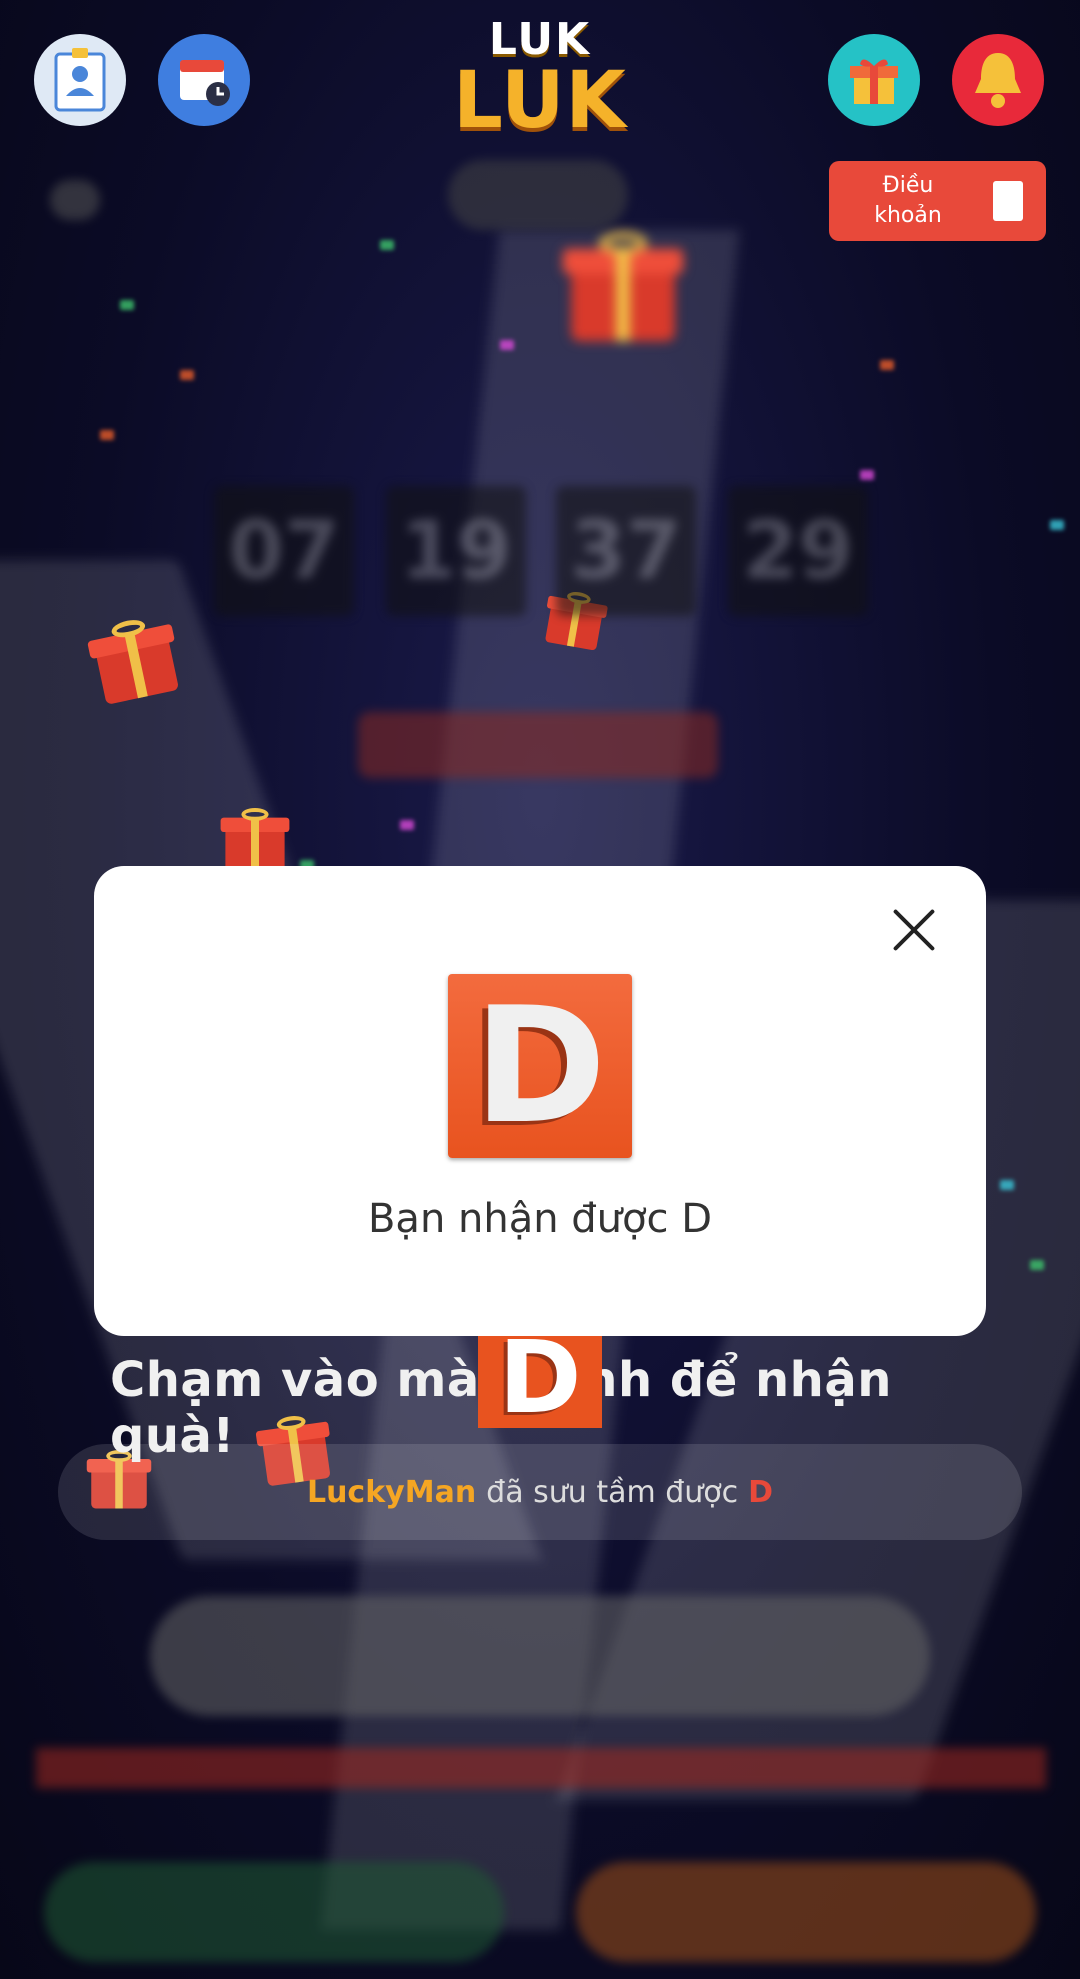 This screenshot has width=1080, height=1979. I want to click on collected-letter: D, so click(540, 1377).